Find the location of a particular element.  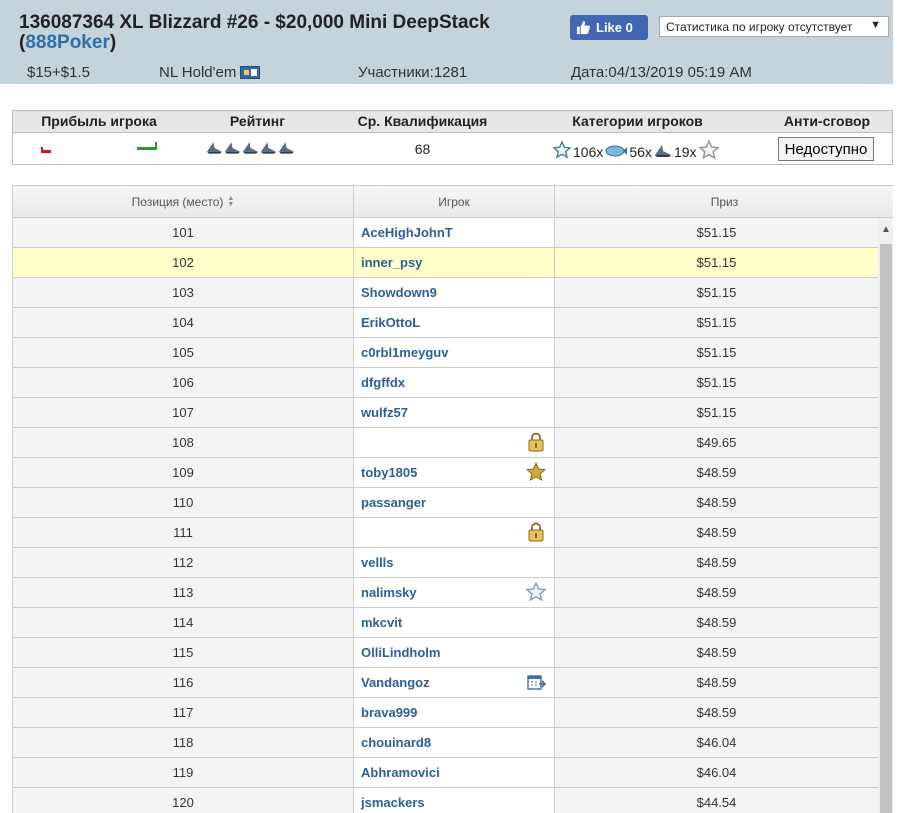

player-link: nalimsky is located at coordinates (389, 592).